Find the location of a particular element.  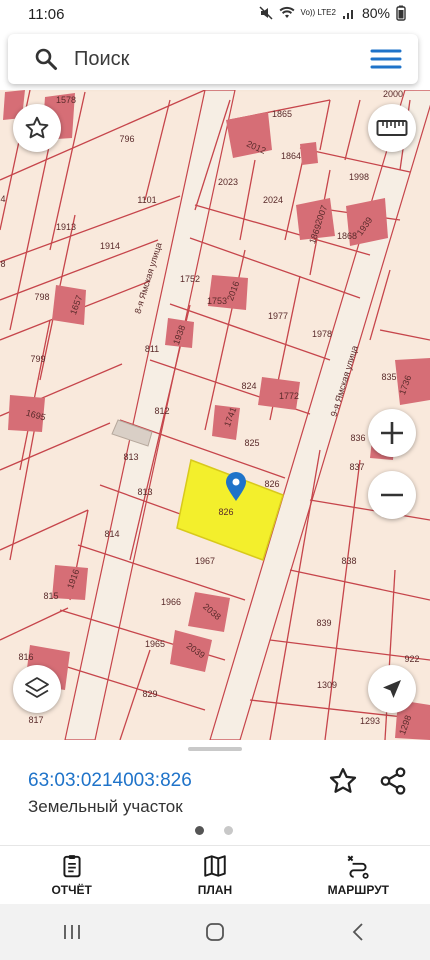

menu-icon is located at coordinates (386, 59).